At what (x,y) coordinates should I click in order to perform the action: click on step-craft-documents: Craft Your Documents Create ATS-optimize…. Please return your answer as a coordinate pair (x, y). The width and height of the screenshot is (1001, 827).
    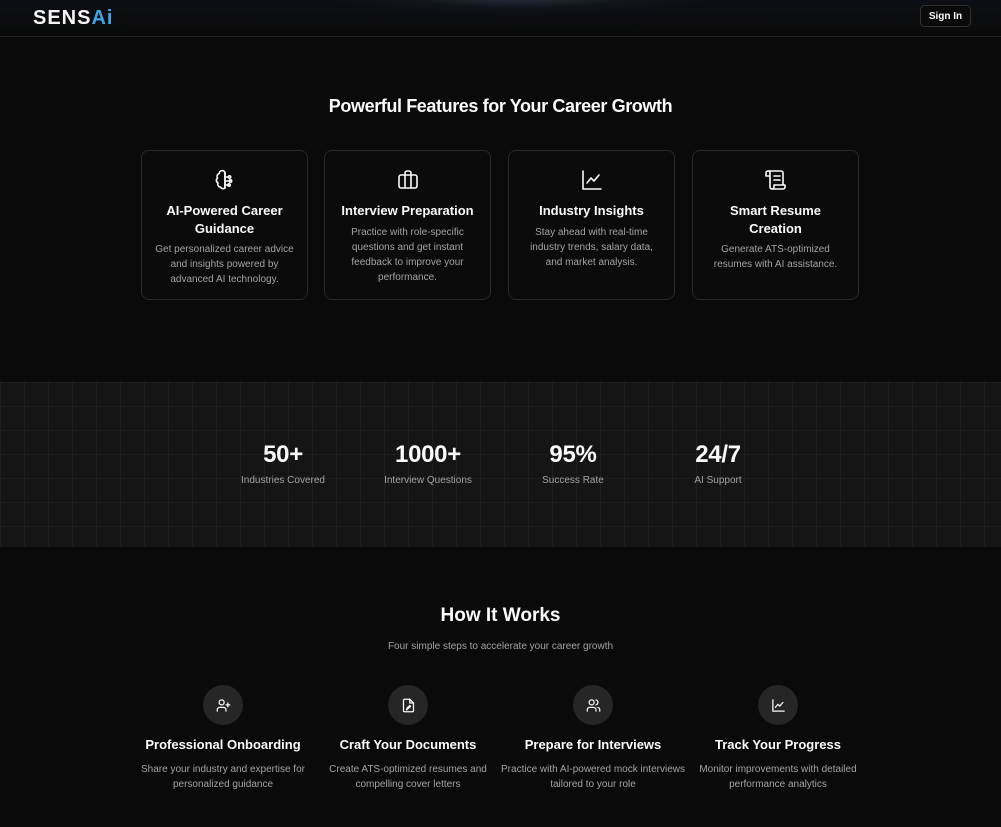
    Looking at the image, I should click on (408, 738).